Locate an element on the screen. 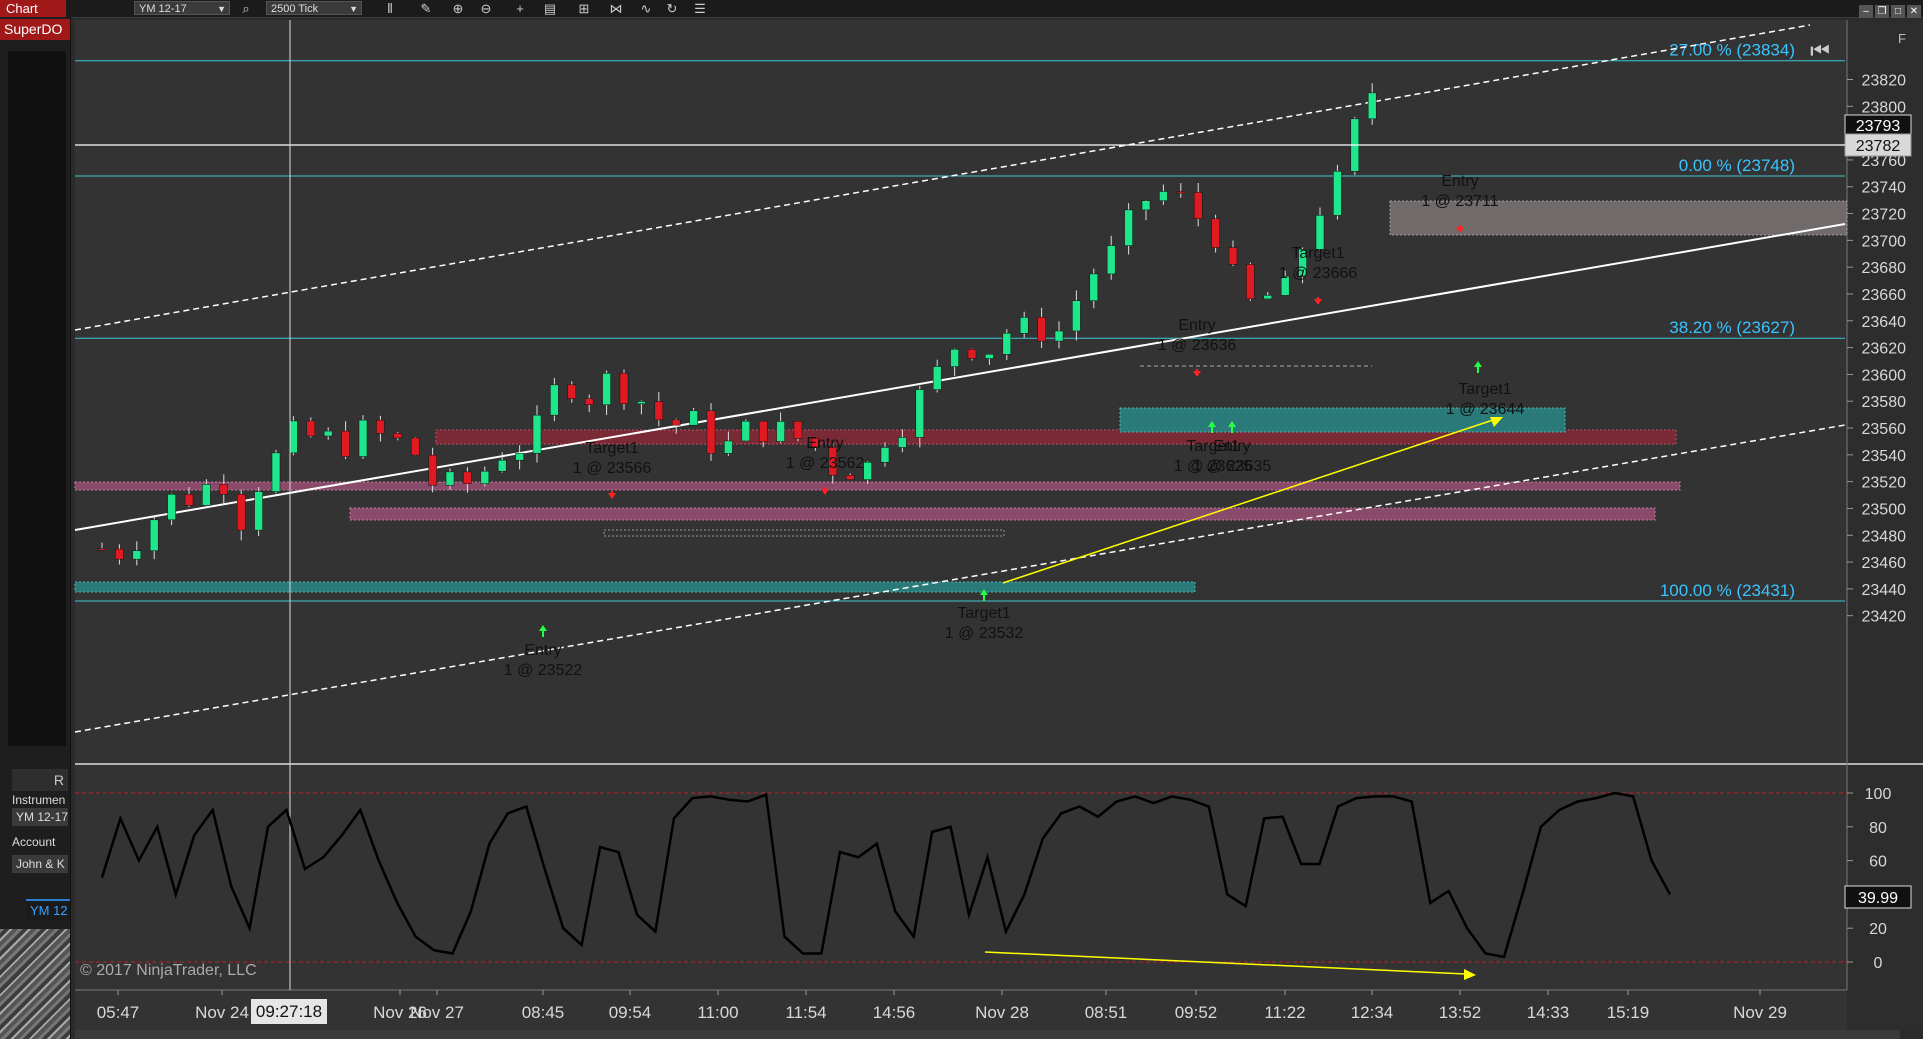 This screenshot has height=1039, width=1923. fib-label-0: 27.00 % (23834) is located at coordinates (1732, 50).